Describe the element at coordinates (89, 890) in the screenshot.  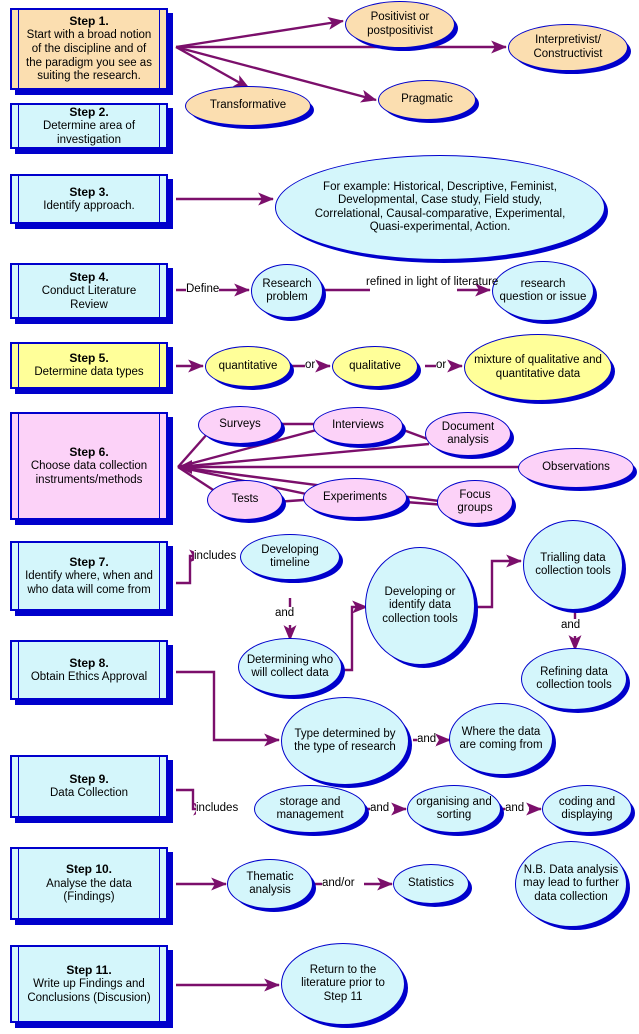
I see `step-10-body: Analyse the data (Findings)` at that location.